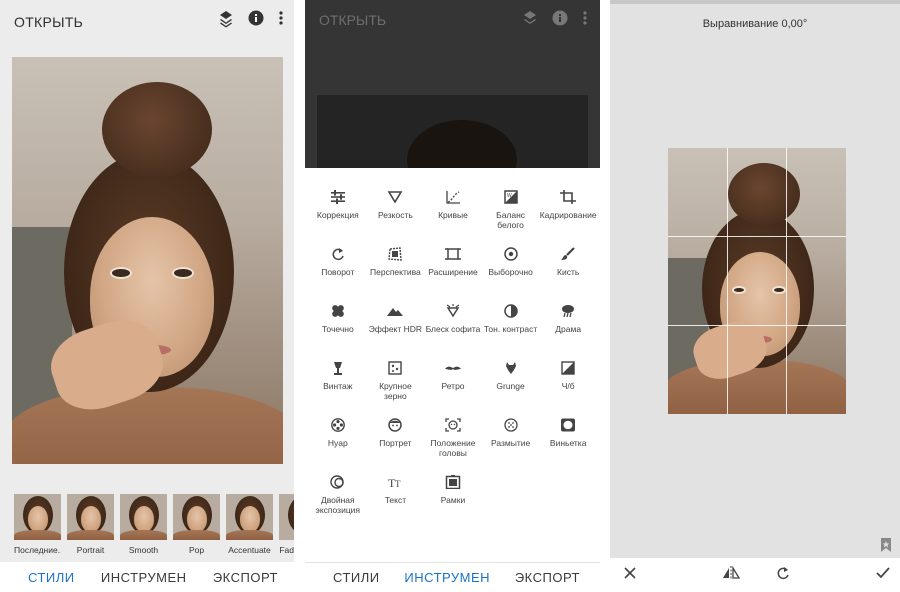  What do you see at coordinates (395, 368) in the screenshot?
I see `grainy-film-icon` at bounding box center [395, 368].